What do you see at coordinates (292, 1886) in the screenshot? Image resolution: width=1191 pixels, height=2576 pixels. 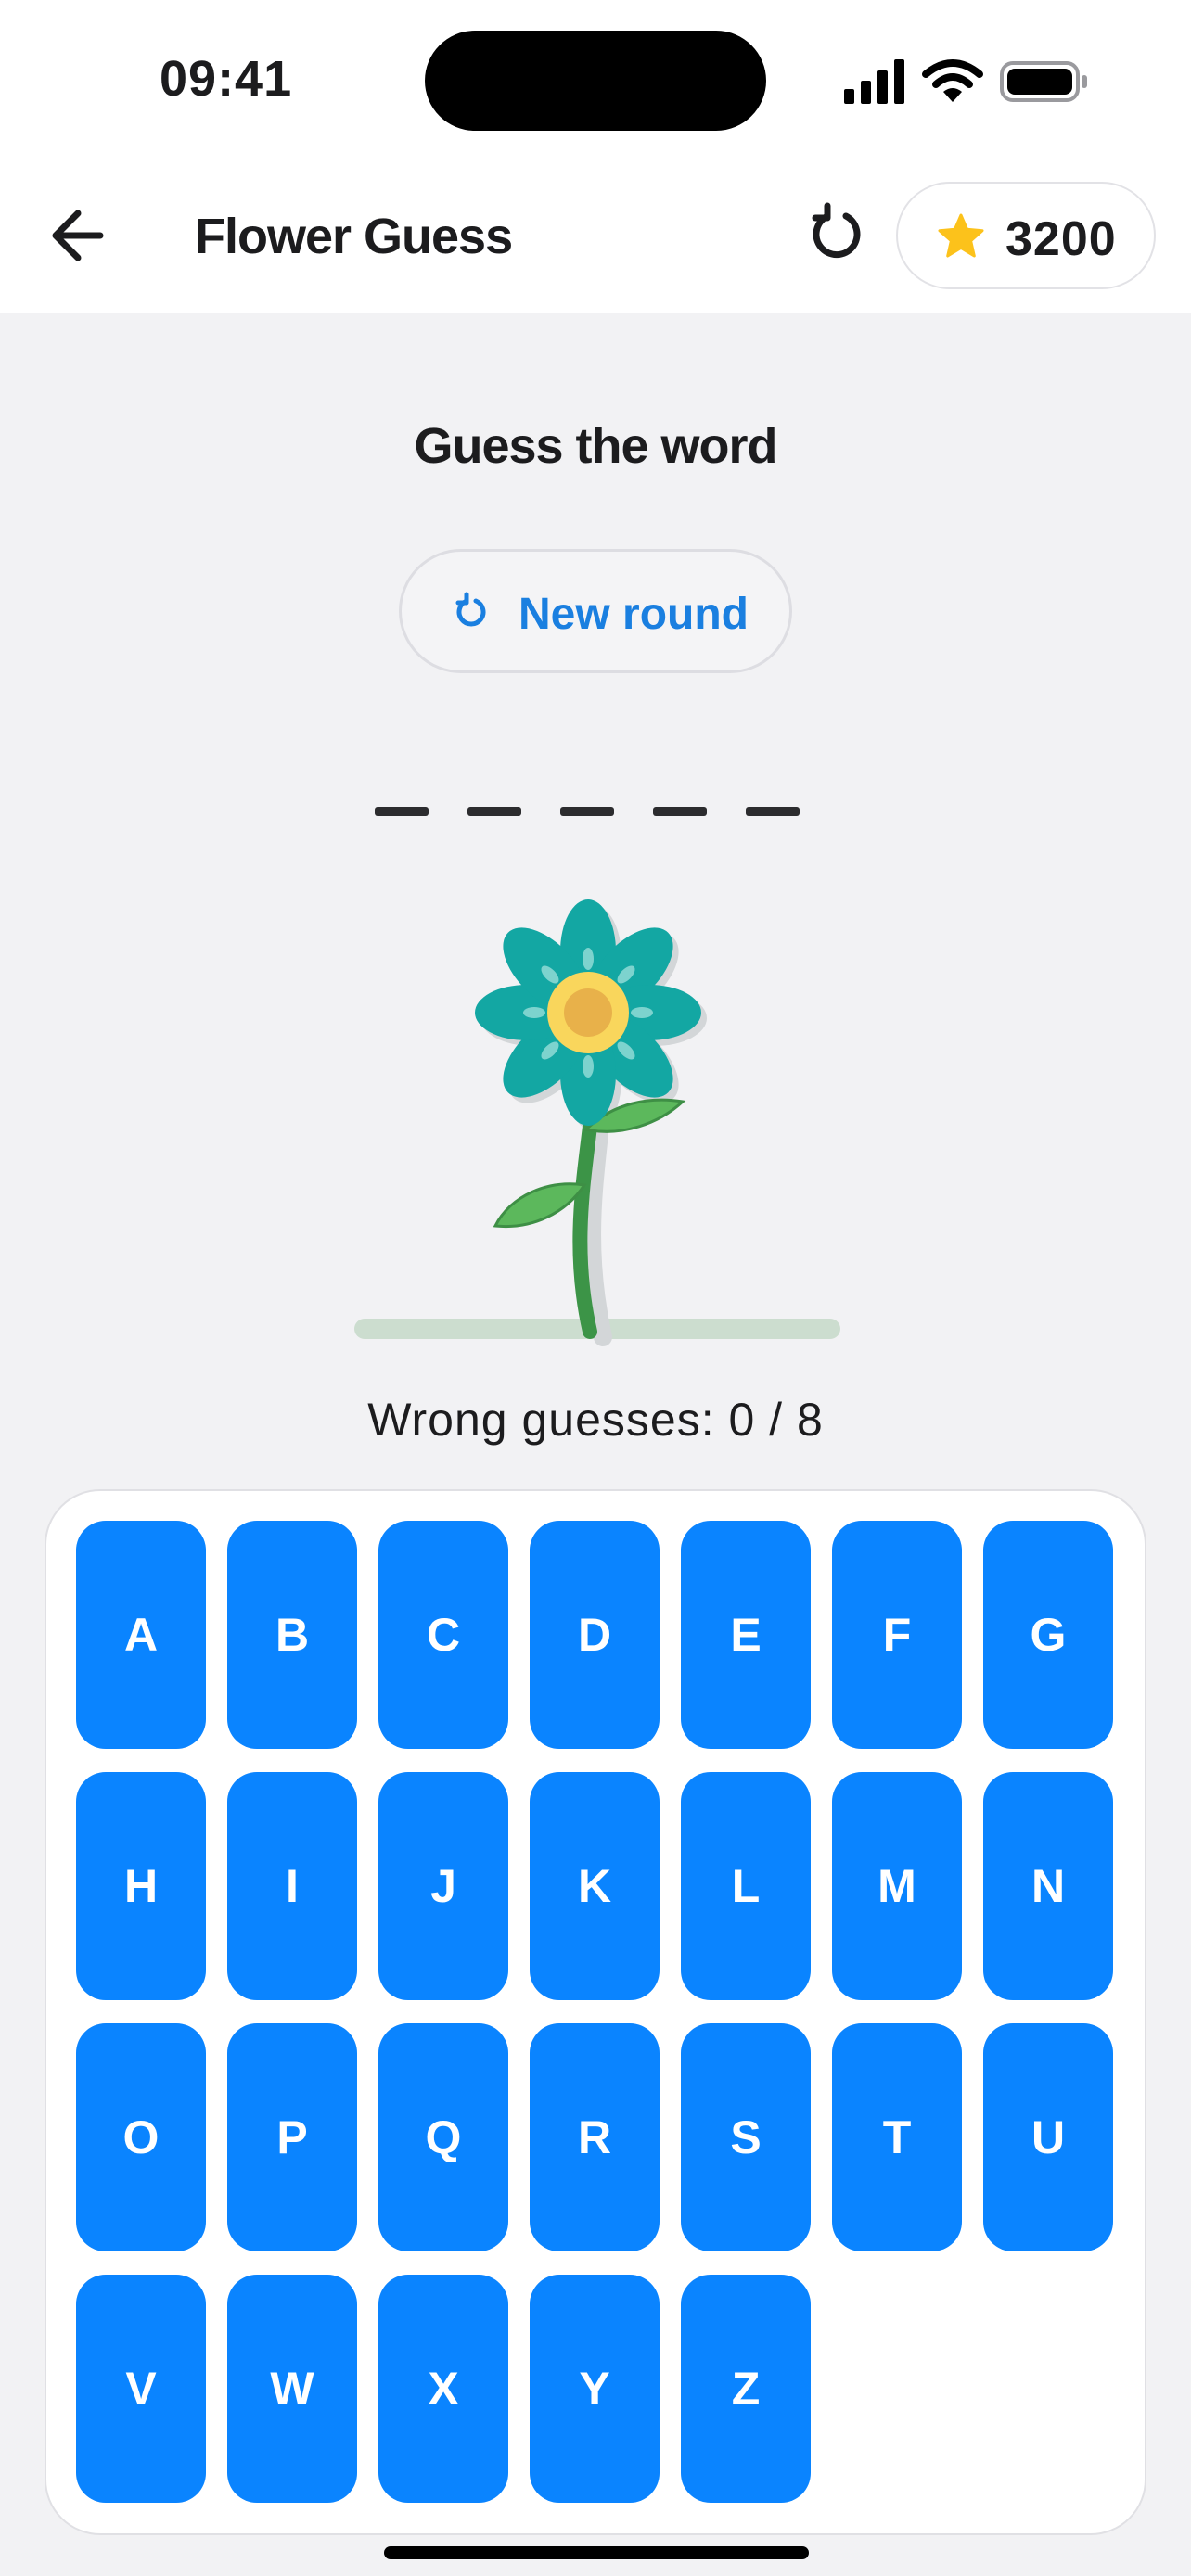 I see `key-i: I` at bounding box center [292, 1886].